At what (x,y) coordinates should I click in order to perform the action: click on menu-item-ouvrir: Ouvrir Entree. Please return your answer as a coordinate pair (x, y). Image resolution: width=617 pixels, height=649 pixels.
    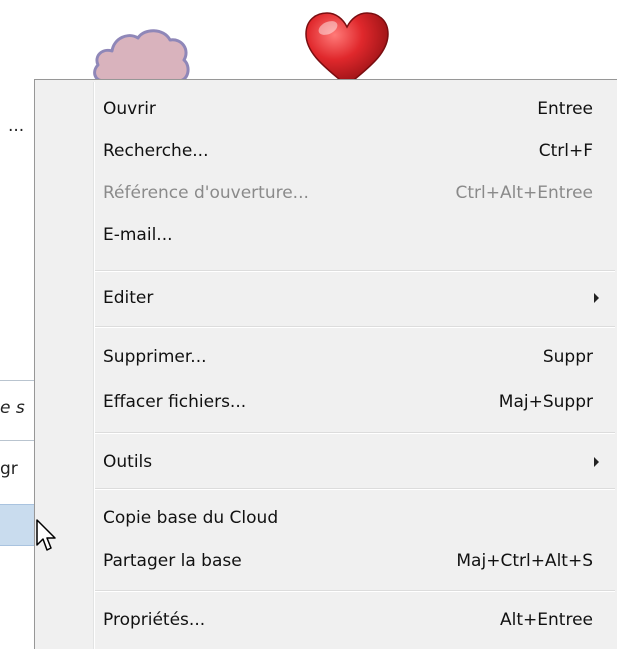
    Looking at the image, I should click on (351, 109).